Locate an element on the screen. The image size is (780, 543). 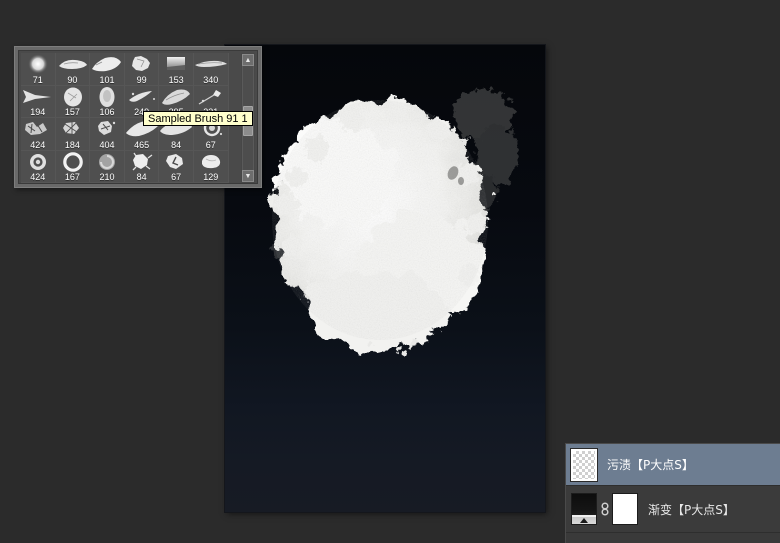
brush-preset-cell: 90 is located at coordinates (73, 69).